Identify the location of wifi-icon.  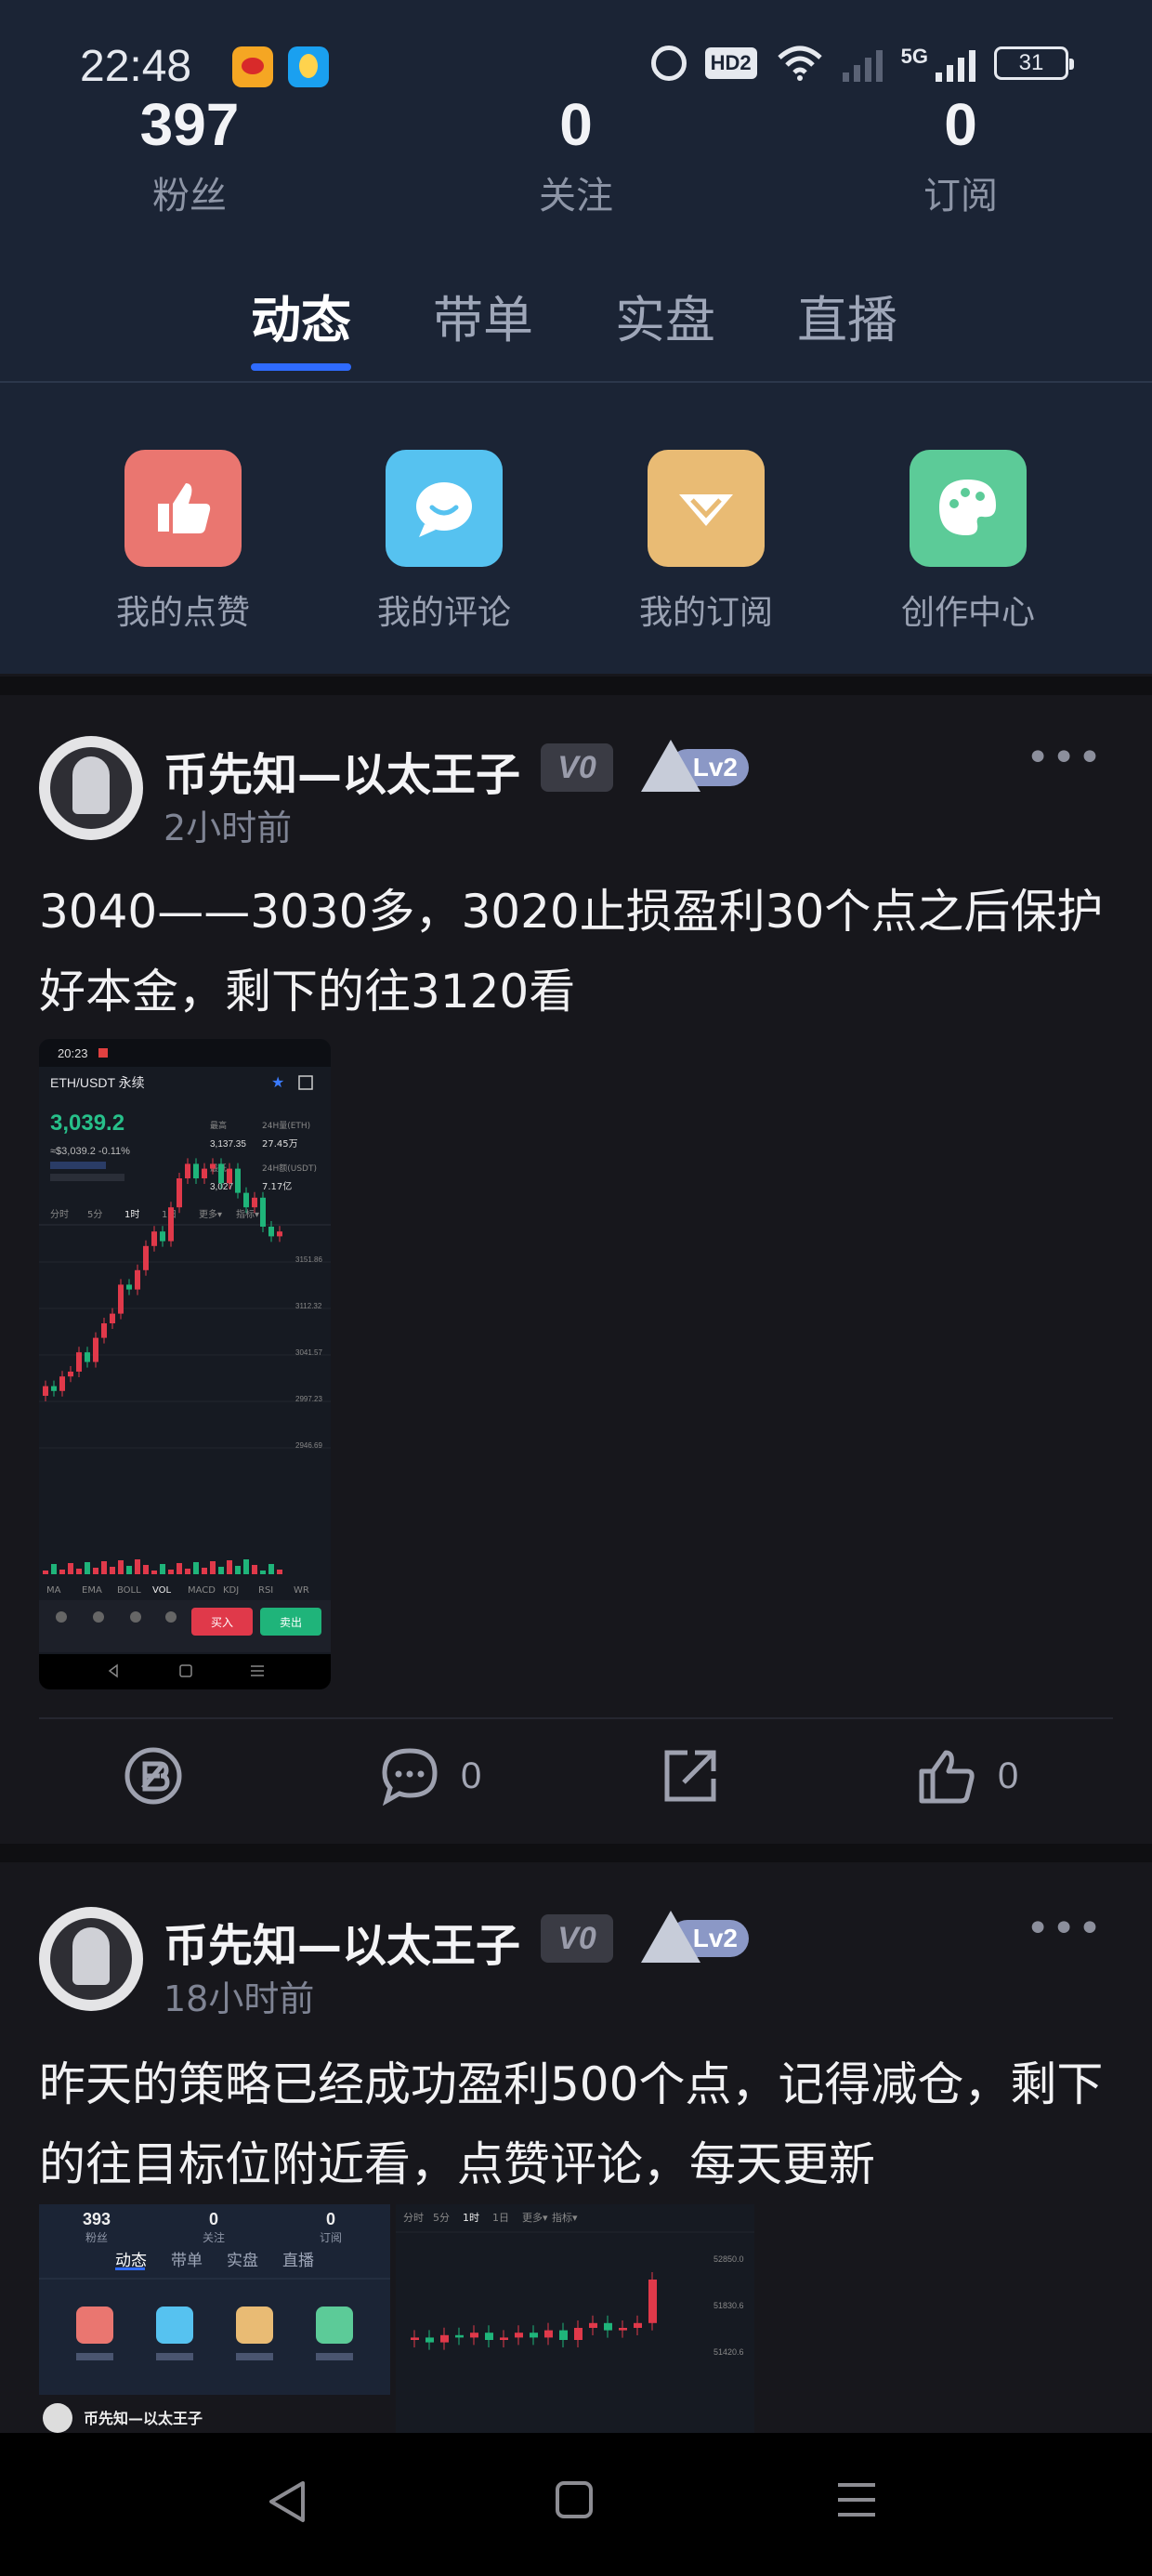
(799, 63).